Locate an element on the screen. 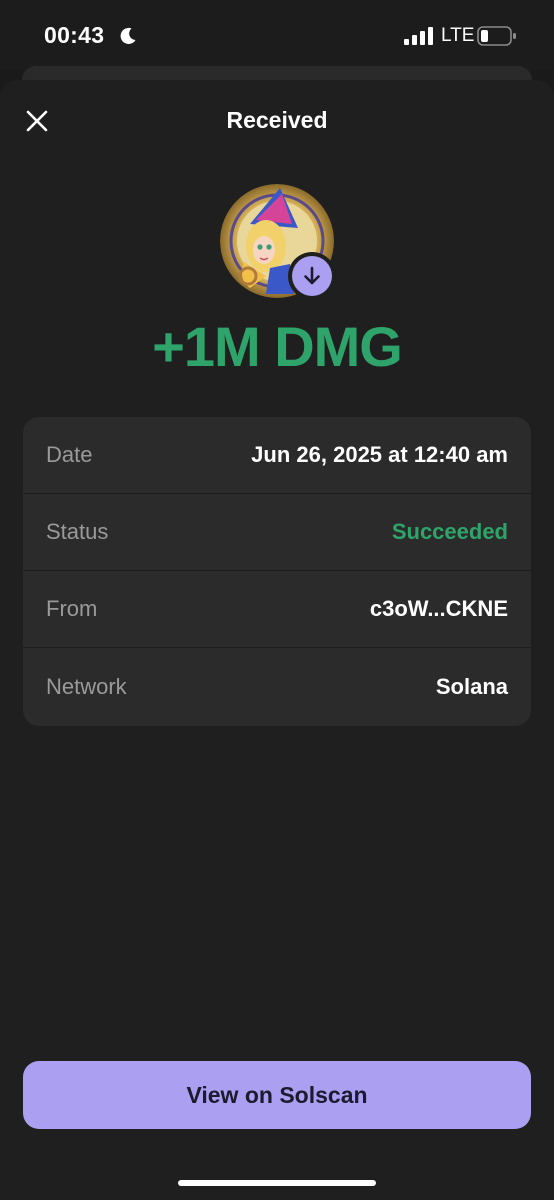 This screenshot has width=554, height=1200. date-value: Jun 26, 2025 at 12:40 am is located at coordinates (379, 454).